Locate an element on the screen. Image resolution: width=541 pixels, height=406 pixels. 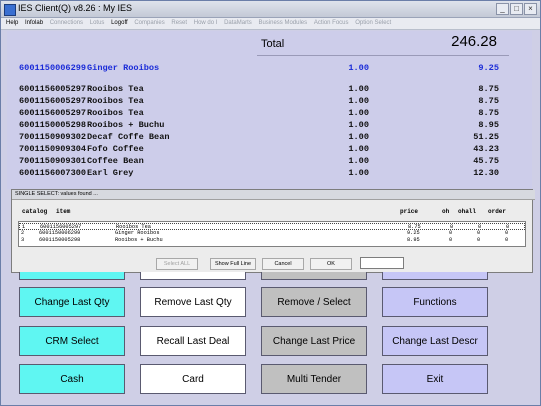
row-desc: Ginger Rooibos is located at coordinates (137, 233).